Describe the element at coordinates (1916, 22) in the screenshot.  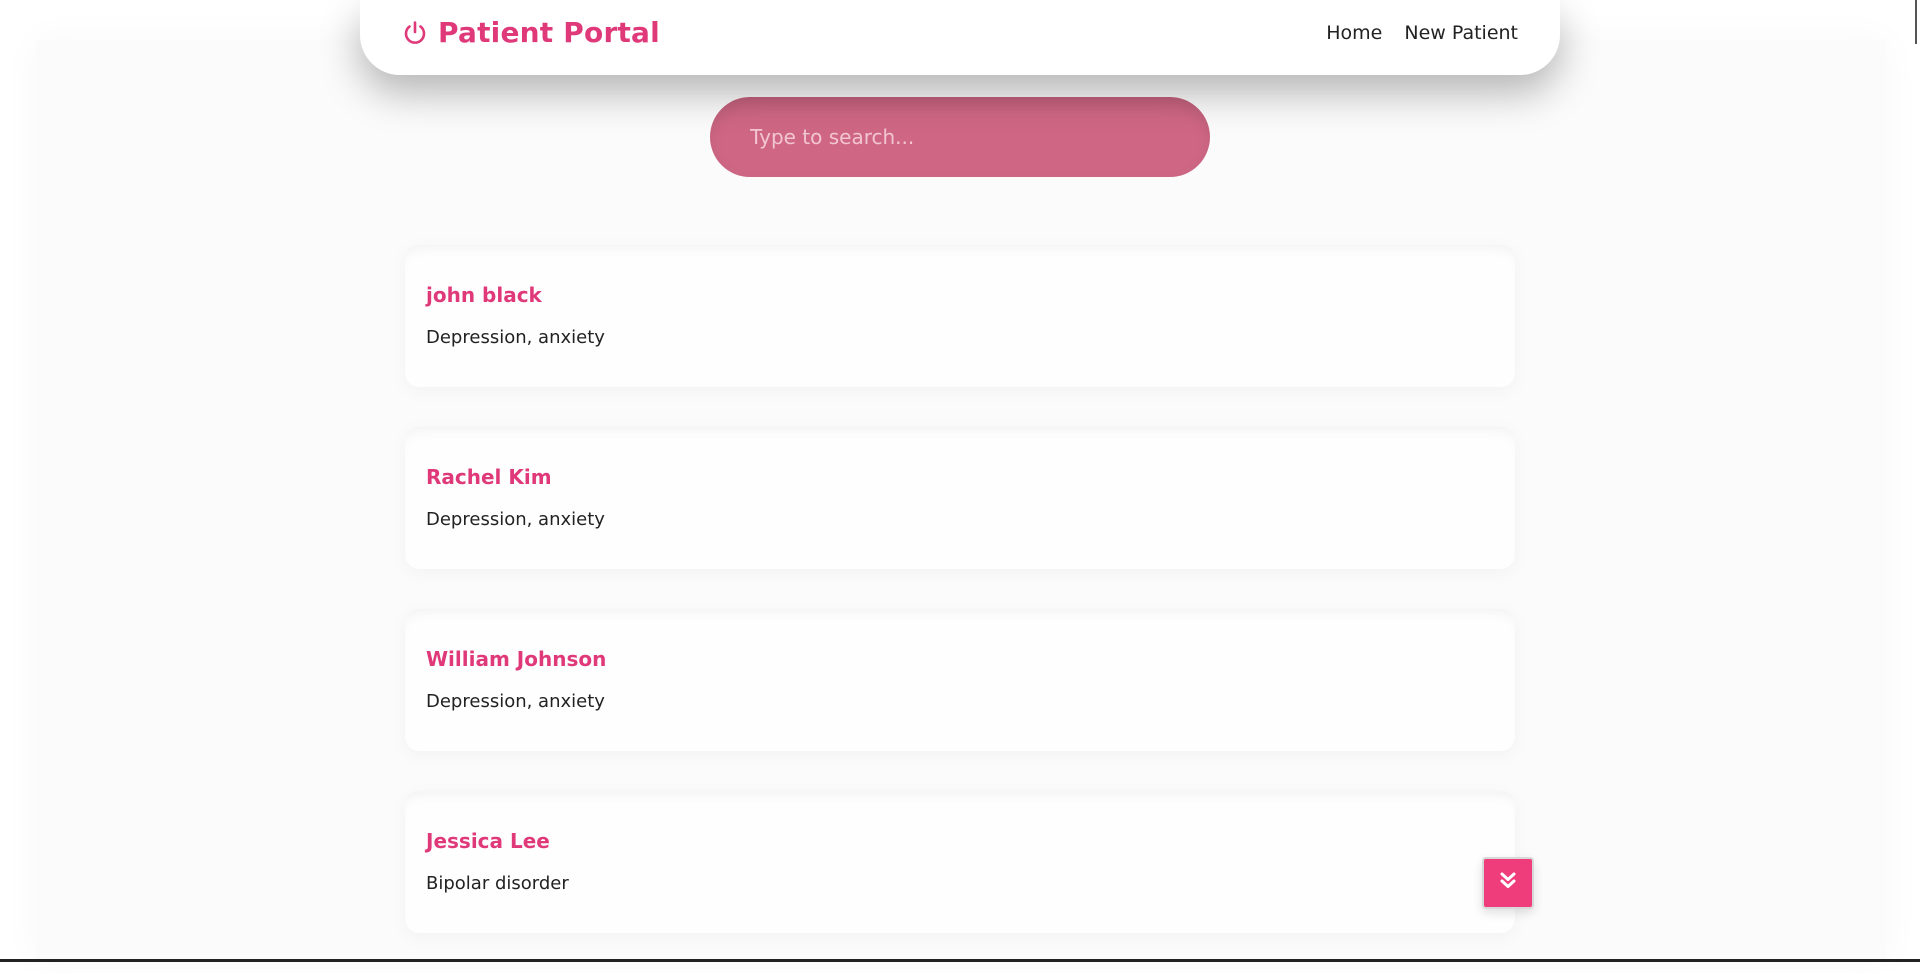
I see `scrollbar` at that location.